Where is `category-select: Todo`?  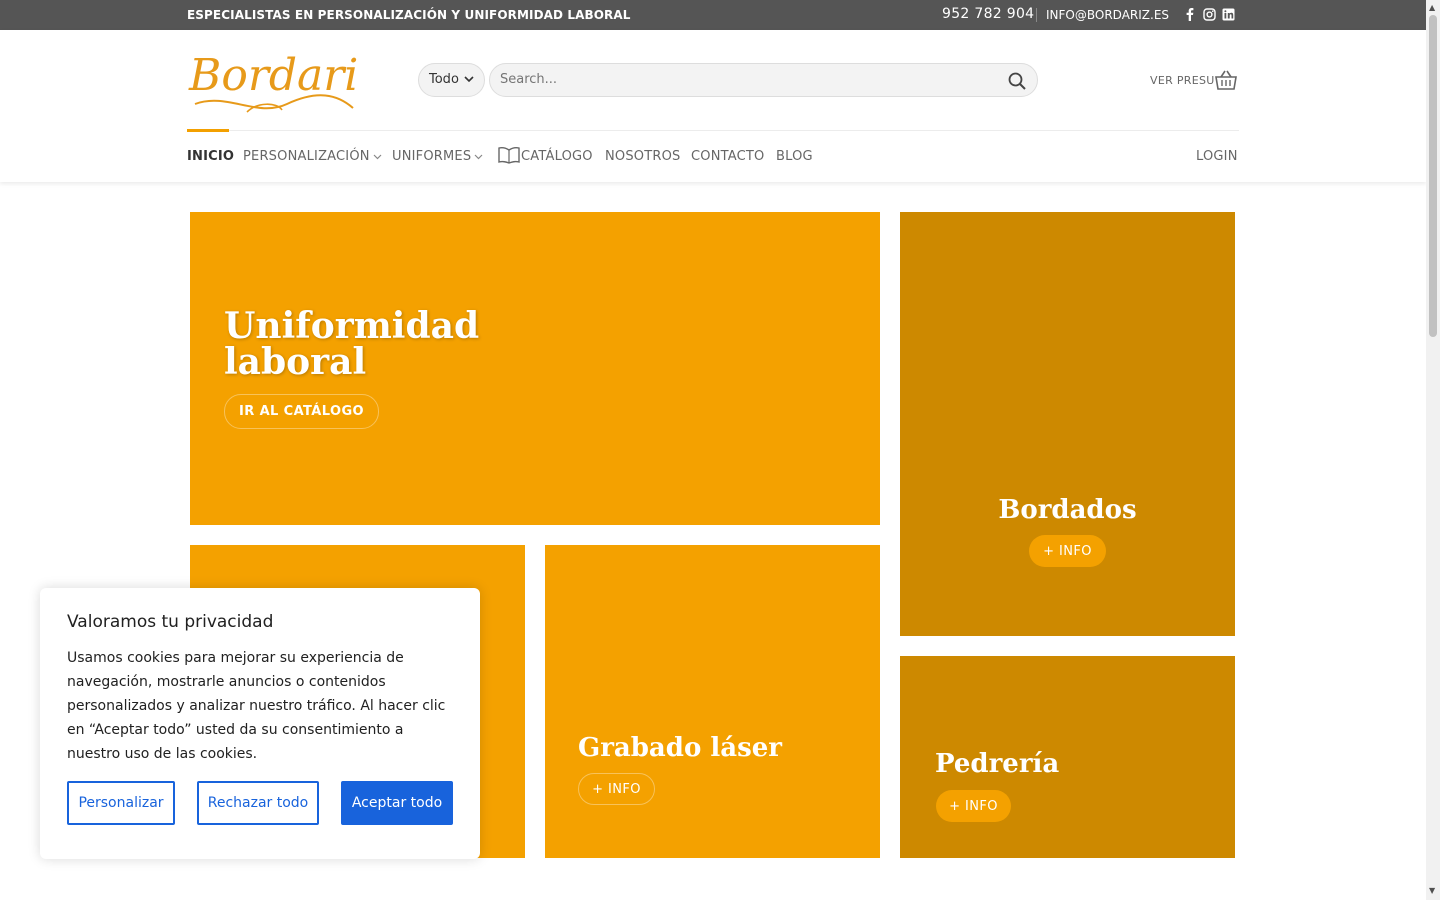
category-select: Todo is located at coordinates (451, 80).